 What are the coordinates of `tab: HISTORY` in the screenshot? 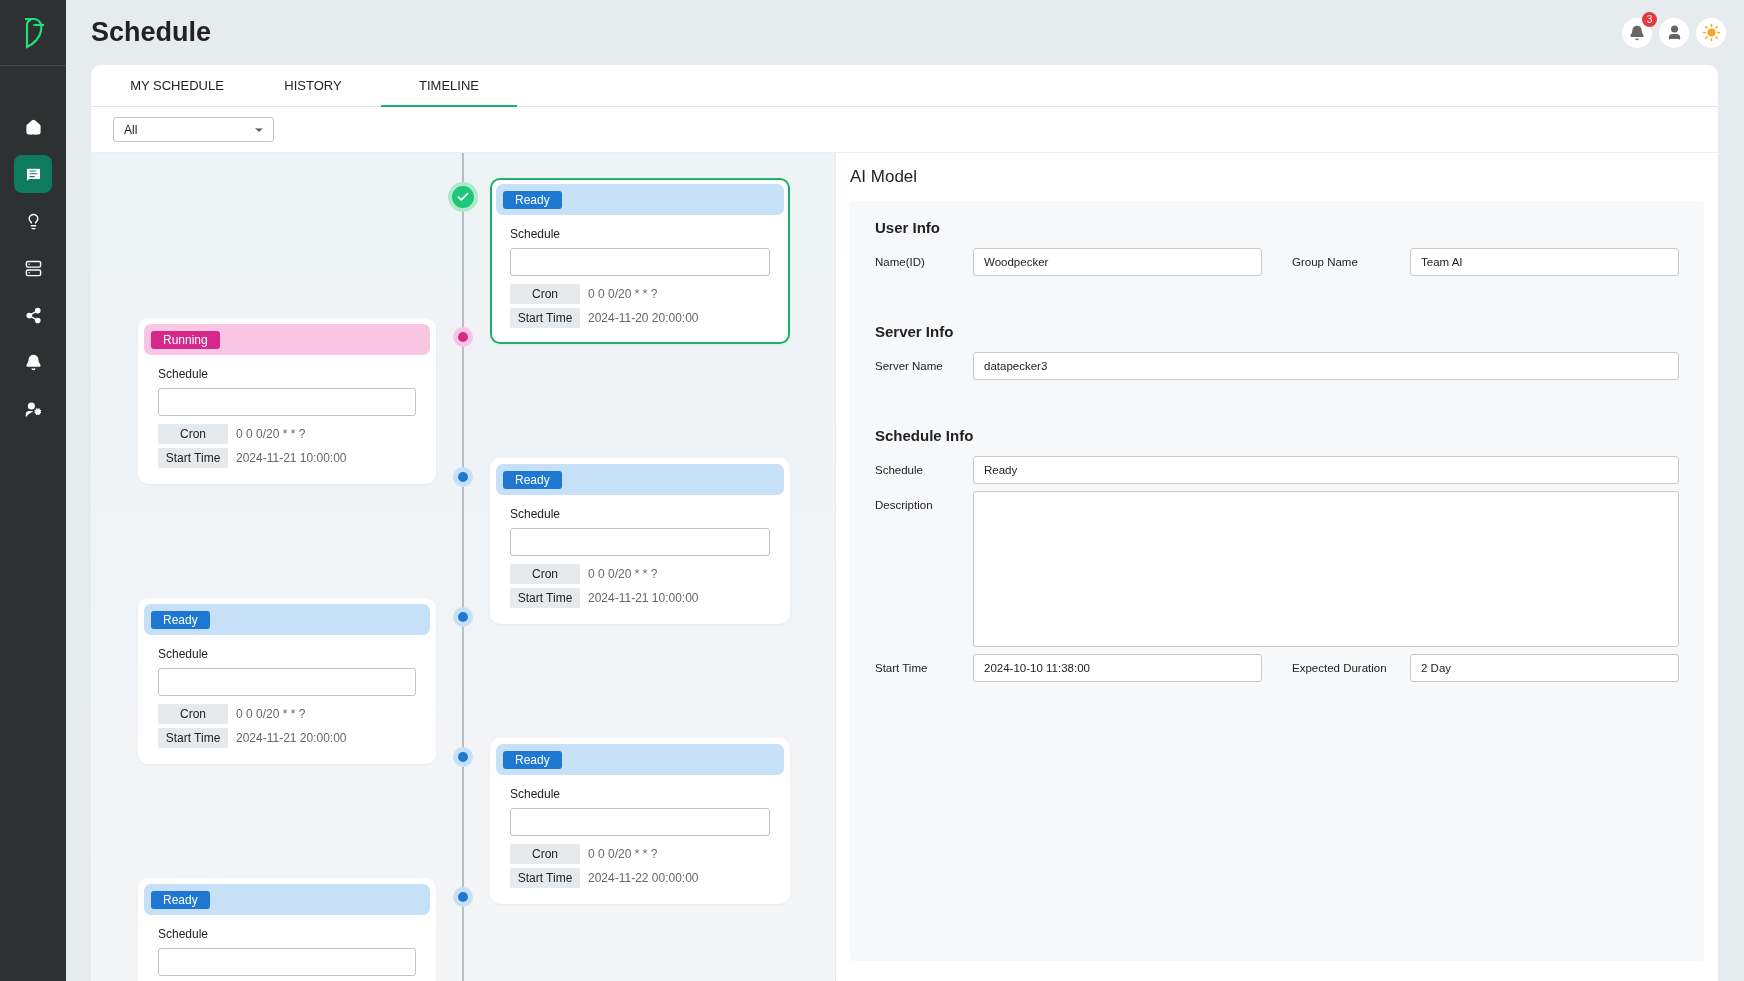 It's located at (313, 86).